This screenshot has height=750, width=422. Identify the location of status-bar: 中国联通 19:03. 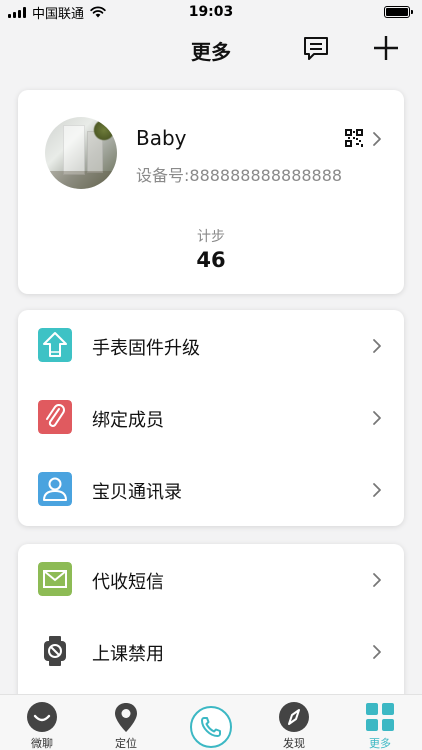
(211, 12).